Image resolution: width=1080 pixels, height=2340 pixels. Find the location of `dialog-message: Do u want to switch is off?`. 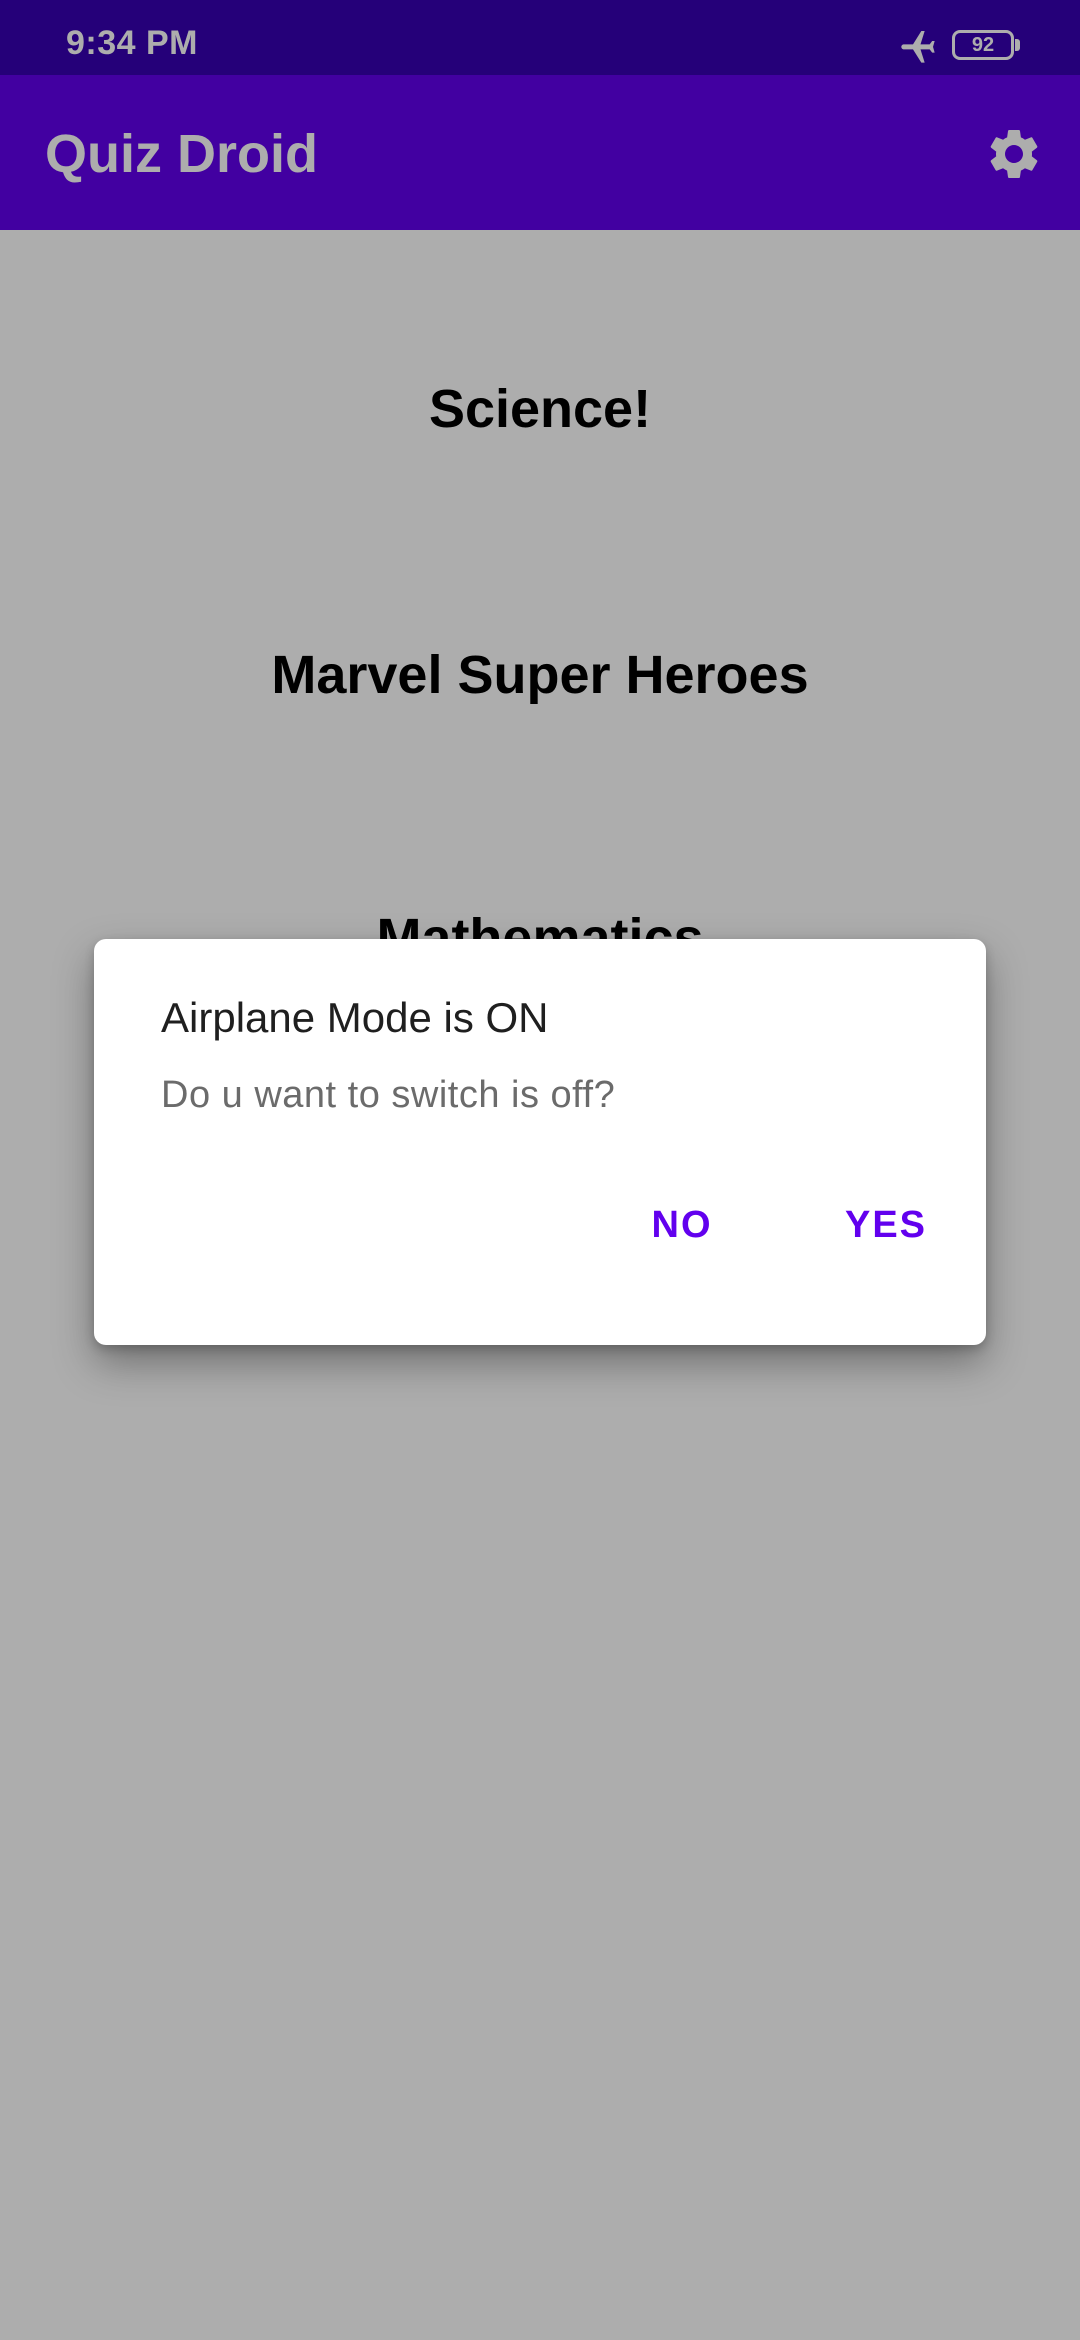

dialog-message: Do u want to switch is off? is located at coordinates (388, 1095).